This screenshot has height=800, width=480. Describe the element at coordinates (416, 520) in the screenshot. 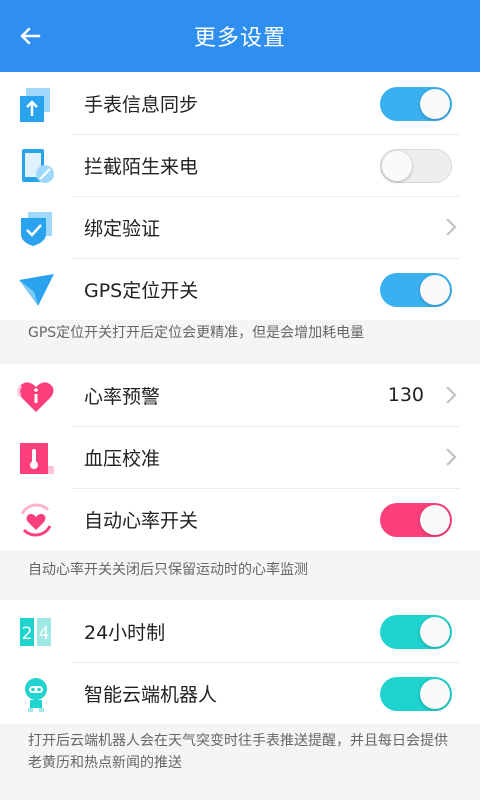

I see `auto-heart-rate-toggle` at that location.